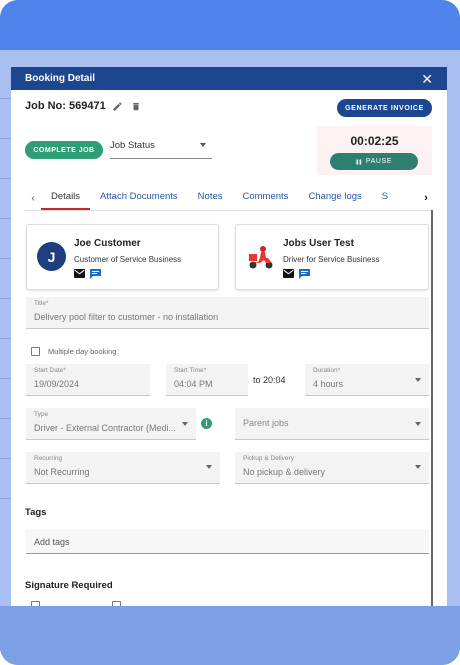 The height and width of the screenshot is (665, 460). Describe the element at coordinates (69, 585) in the screenshot. I see `signature-section-title: Signature Required` at that location.